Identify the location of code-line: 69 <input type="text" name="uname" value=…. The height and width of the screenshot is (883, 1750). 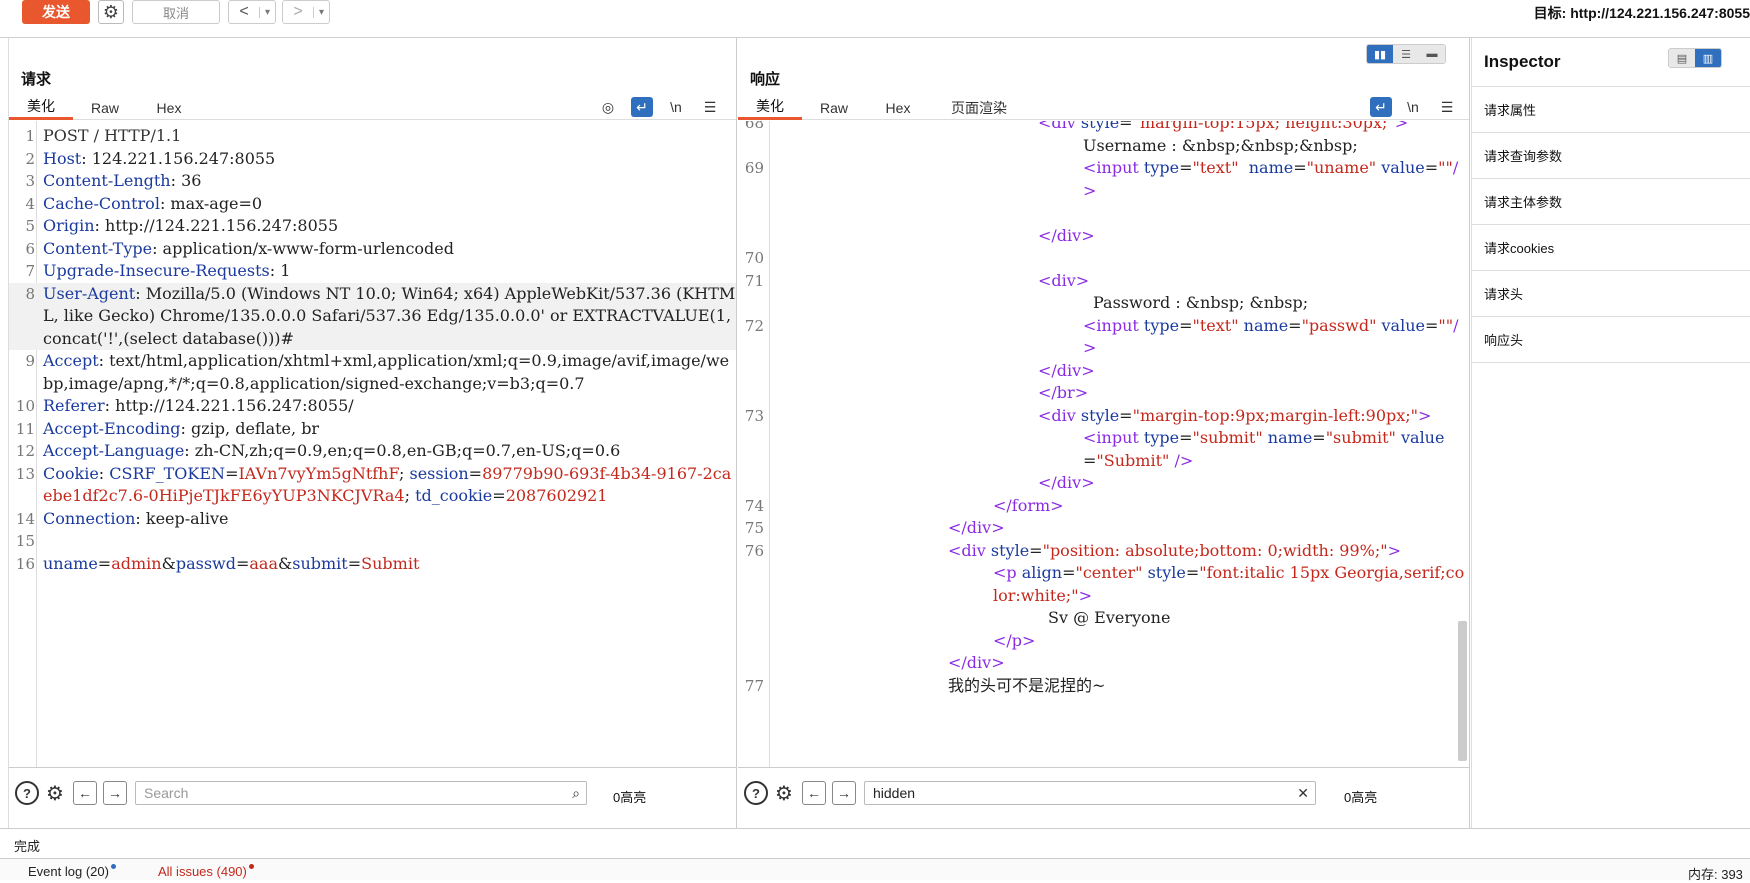
(1101, 179).